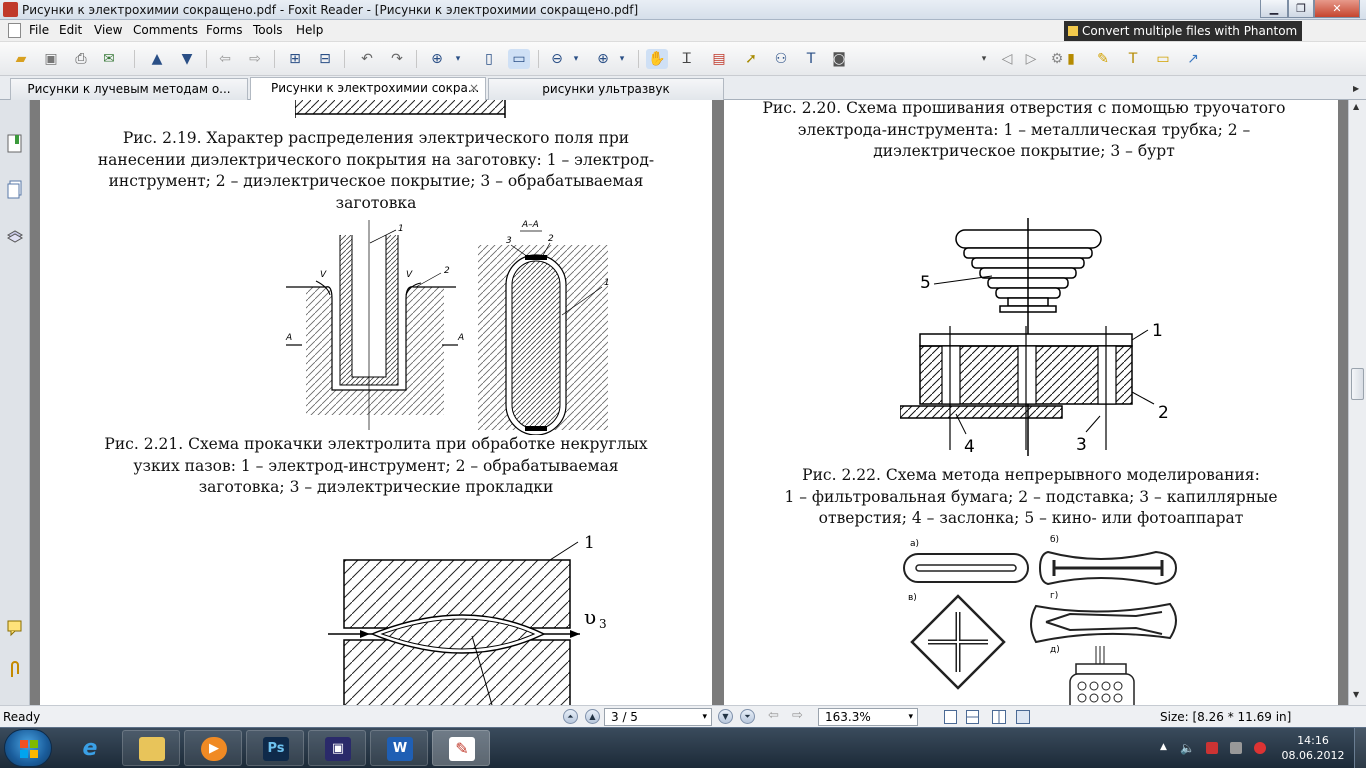 The width and height of the screenshot is (1366, 768). I want to click on arrow-icon: ↗, so click(1193, 59).